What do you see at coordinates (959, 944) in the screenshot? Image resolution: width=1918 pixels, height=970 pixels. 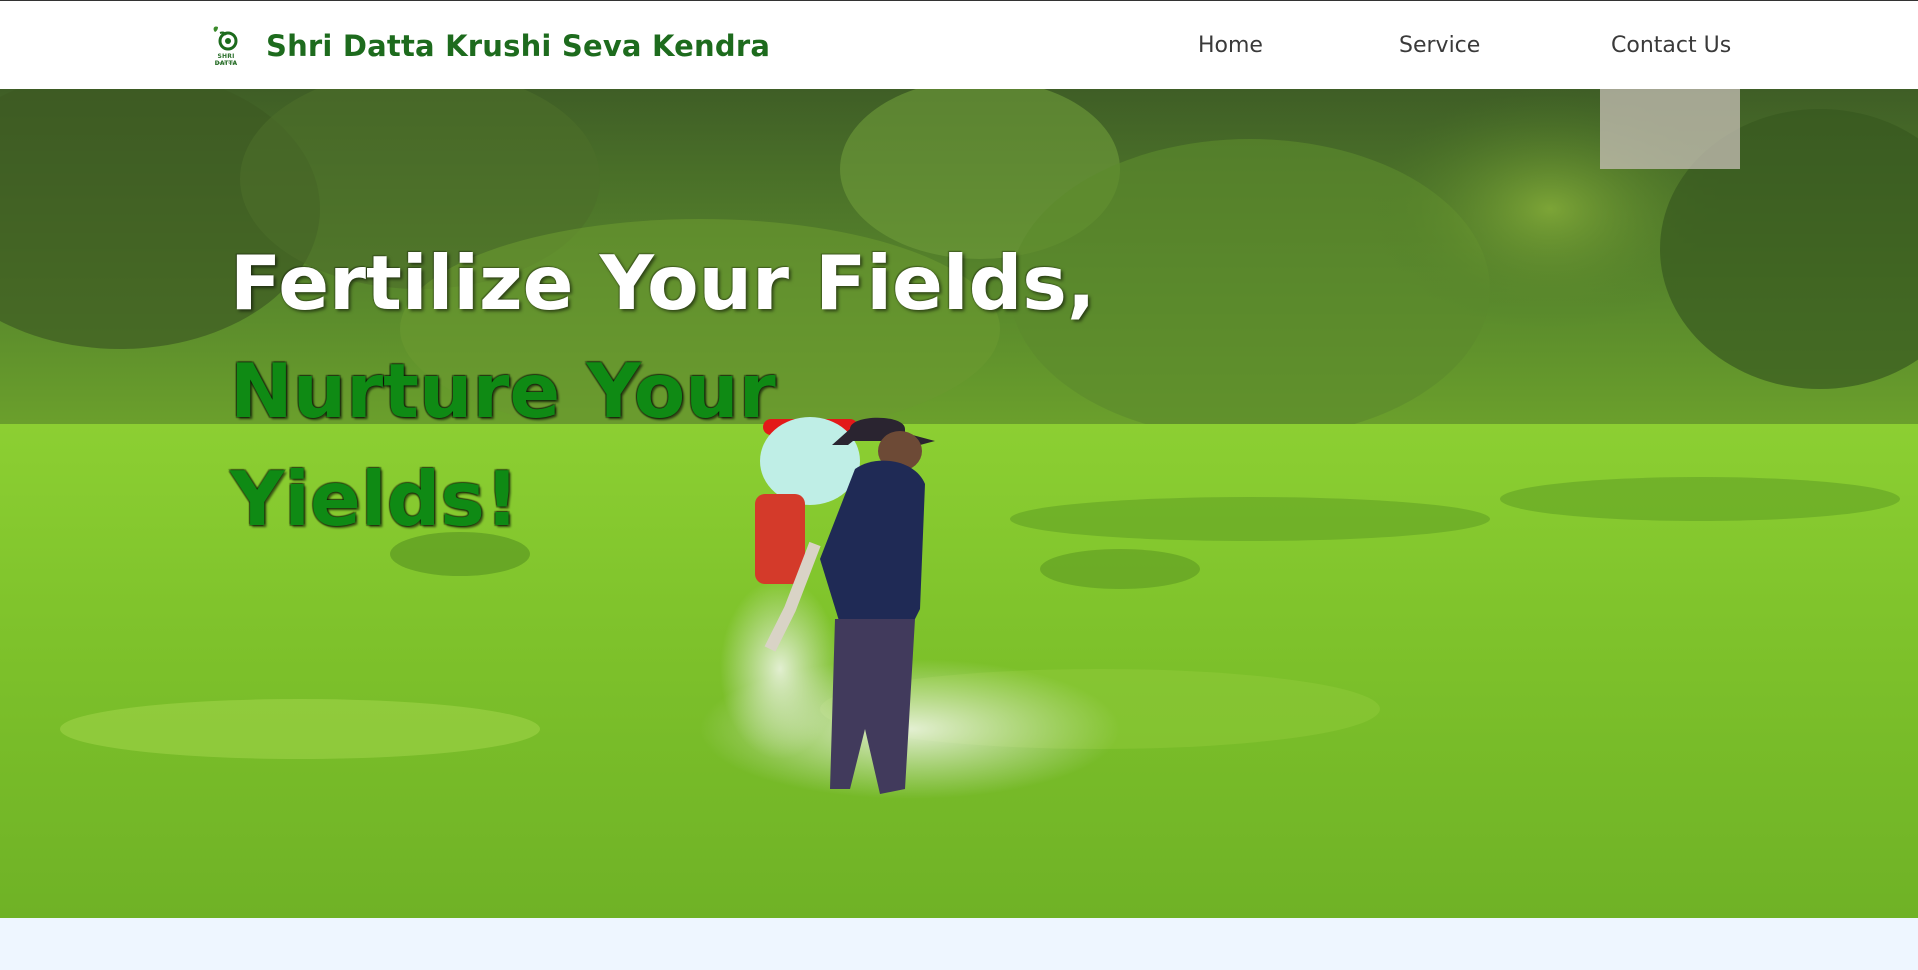 I see `next-section-strip` at bounding box center [959, 944].